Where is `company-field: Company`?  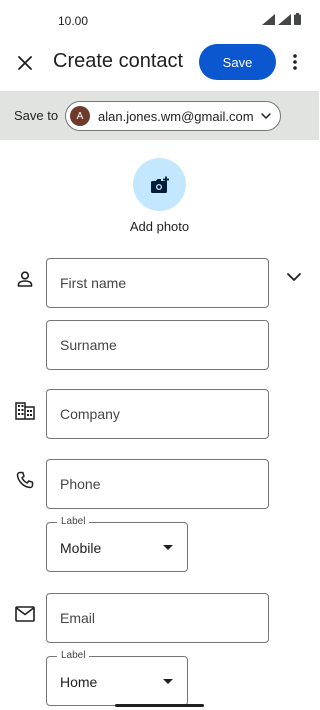 company-field: Company is located at coordinates (157, 414).